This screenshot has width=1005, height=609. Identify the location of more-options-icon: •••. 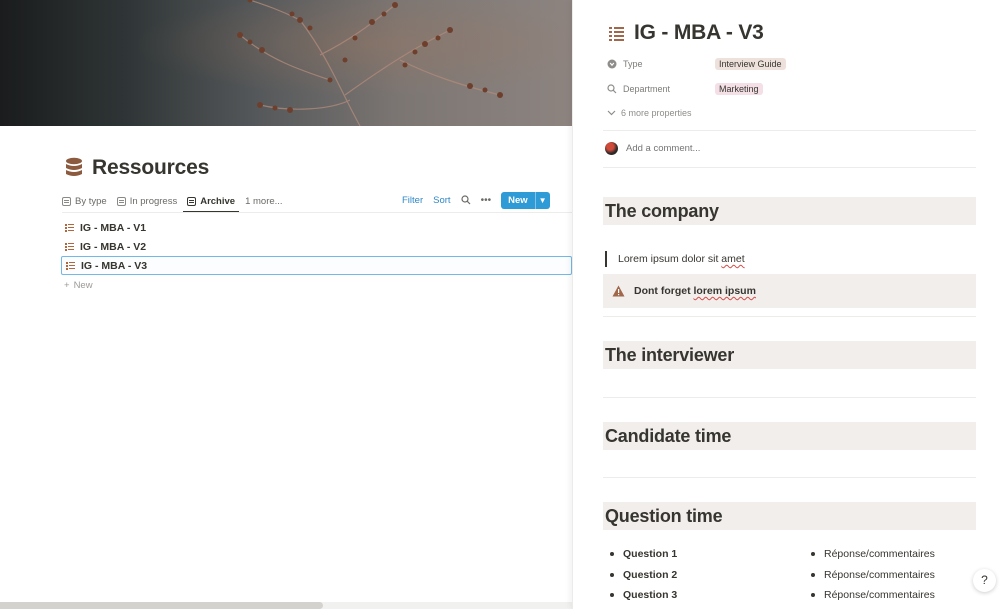
(486, 200).